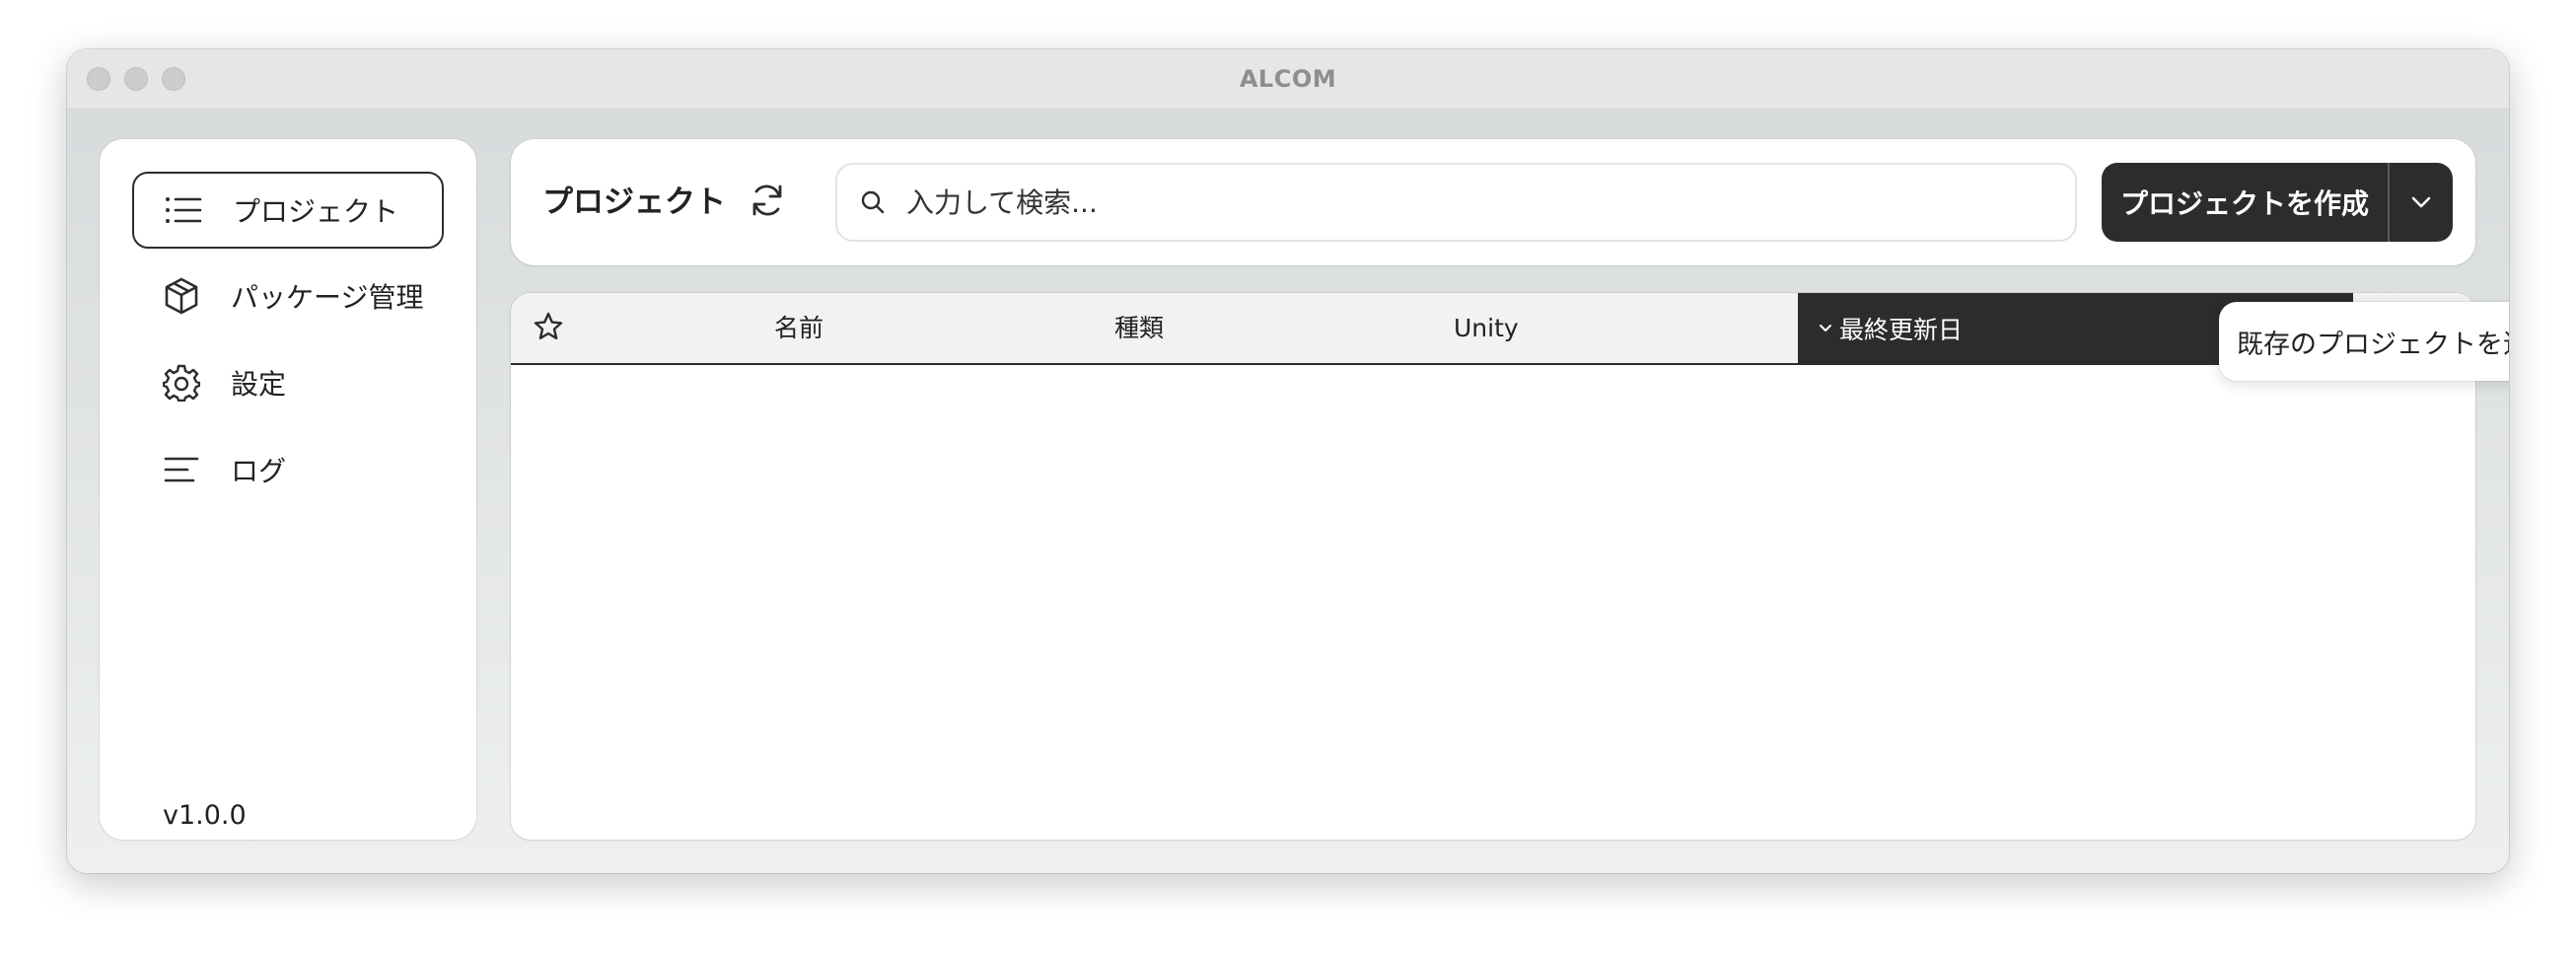 The image size is (2576, 957). Describe the element at coordinates (181, 296) in the screenshot. I see `package-icon` at that location.